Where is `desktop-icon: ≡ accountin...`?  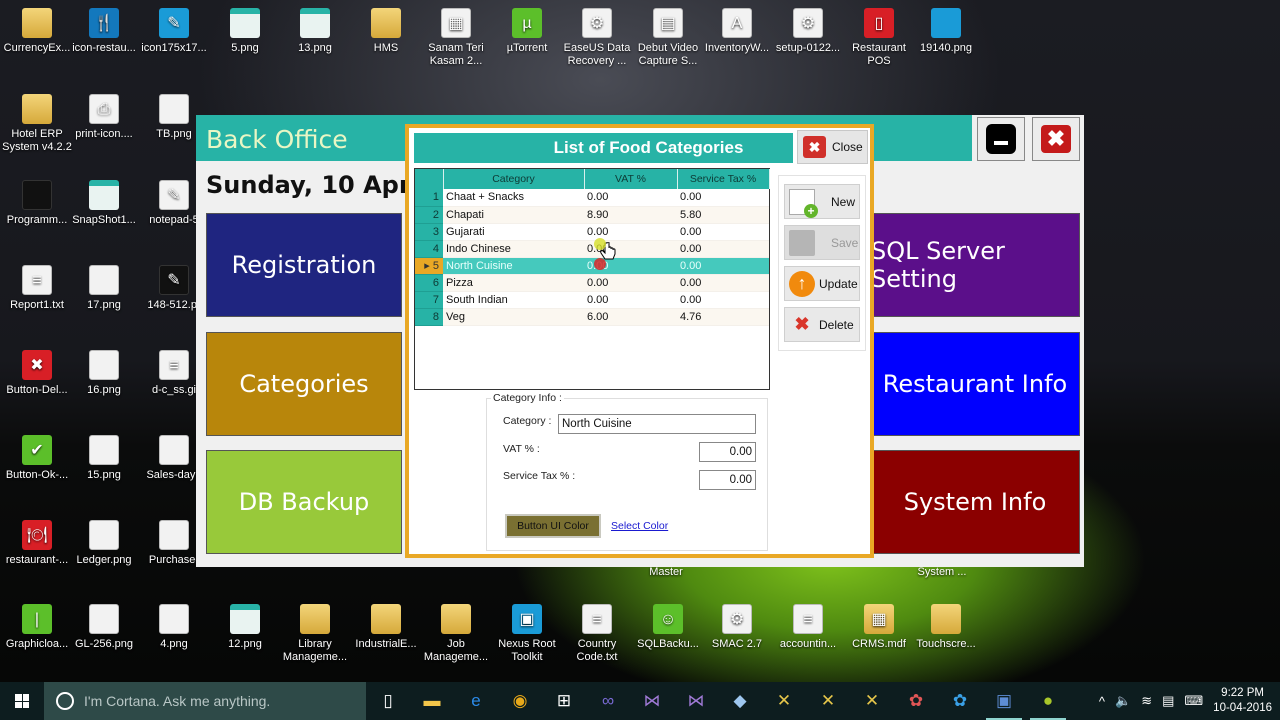
desktop-icon: ≡ accountin... is located at coordinates (808, 627).